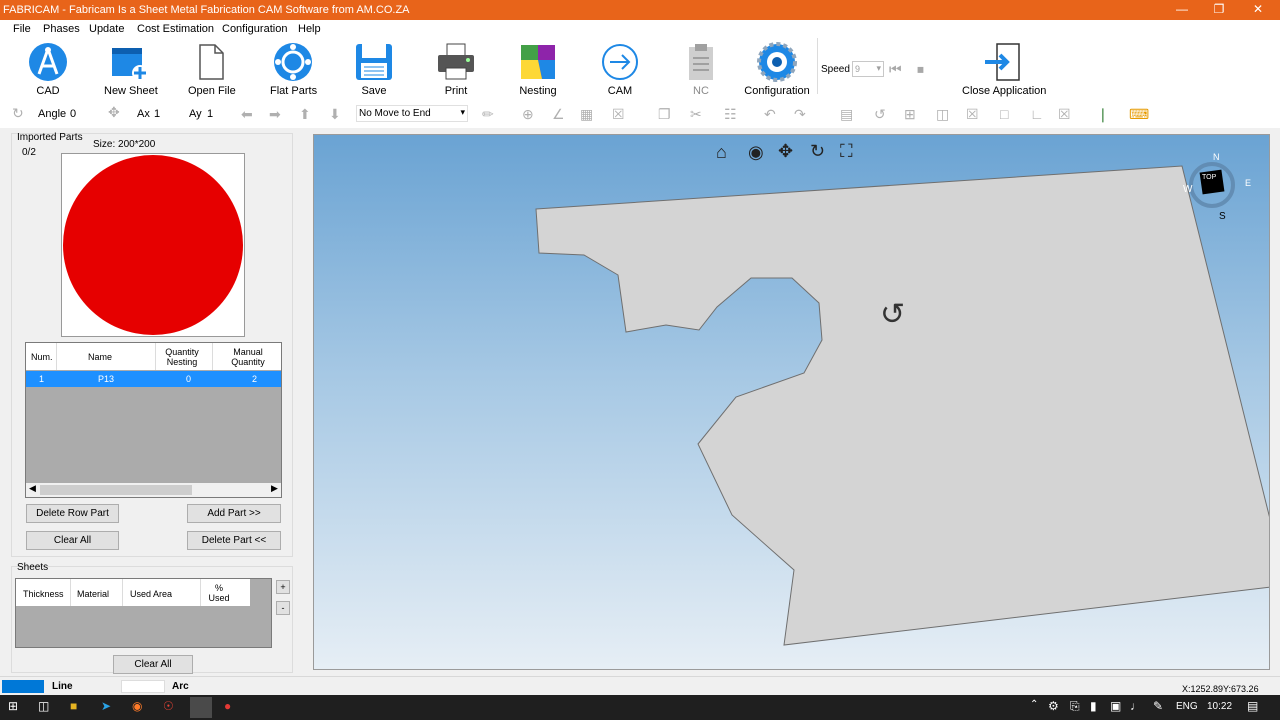  What do you see at coordinates (800, 114) in the screenshot?
I see `redo-icon: ↷` at bounding box center [800, 114].